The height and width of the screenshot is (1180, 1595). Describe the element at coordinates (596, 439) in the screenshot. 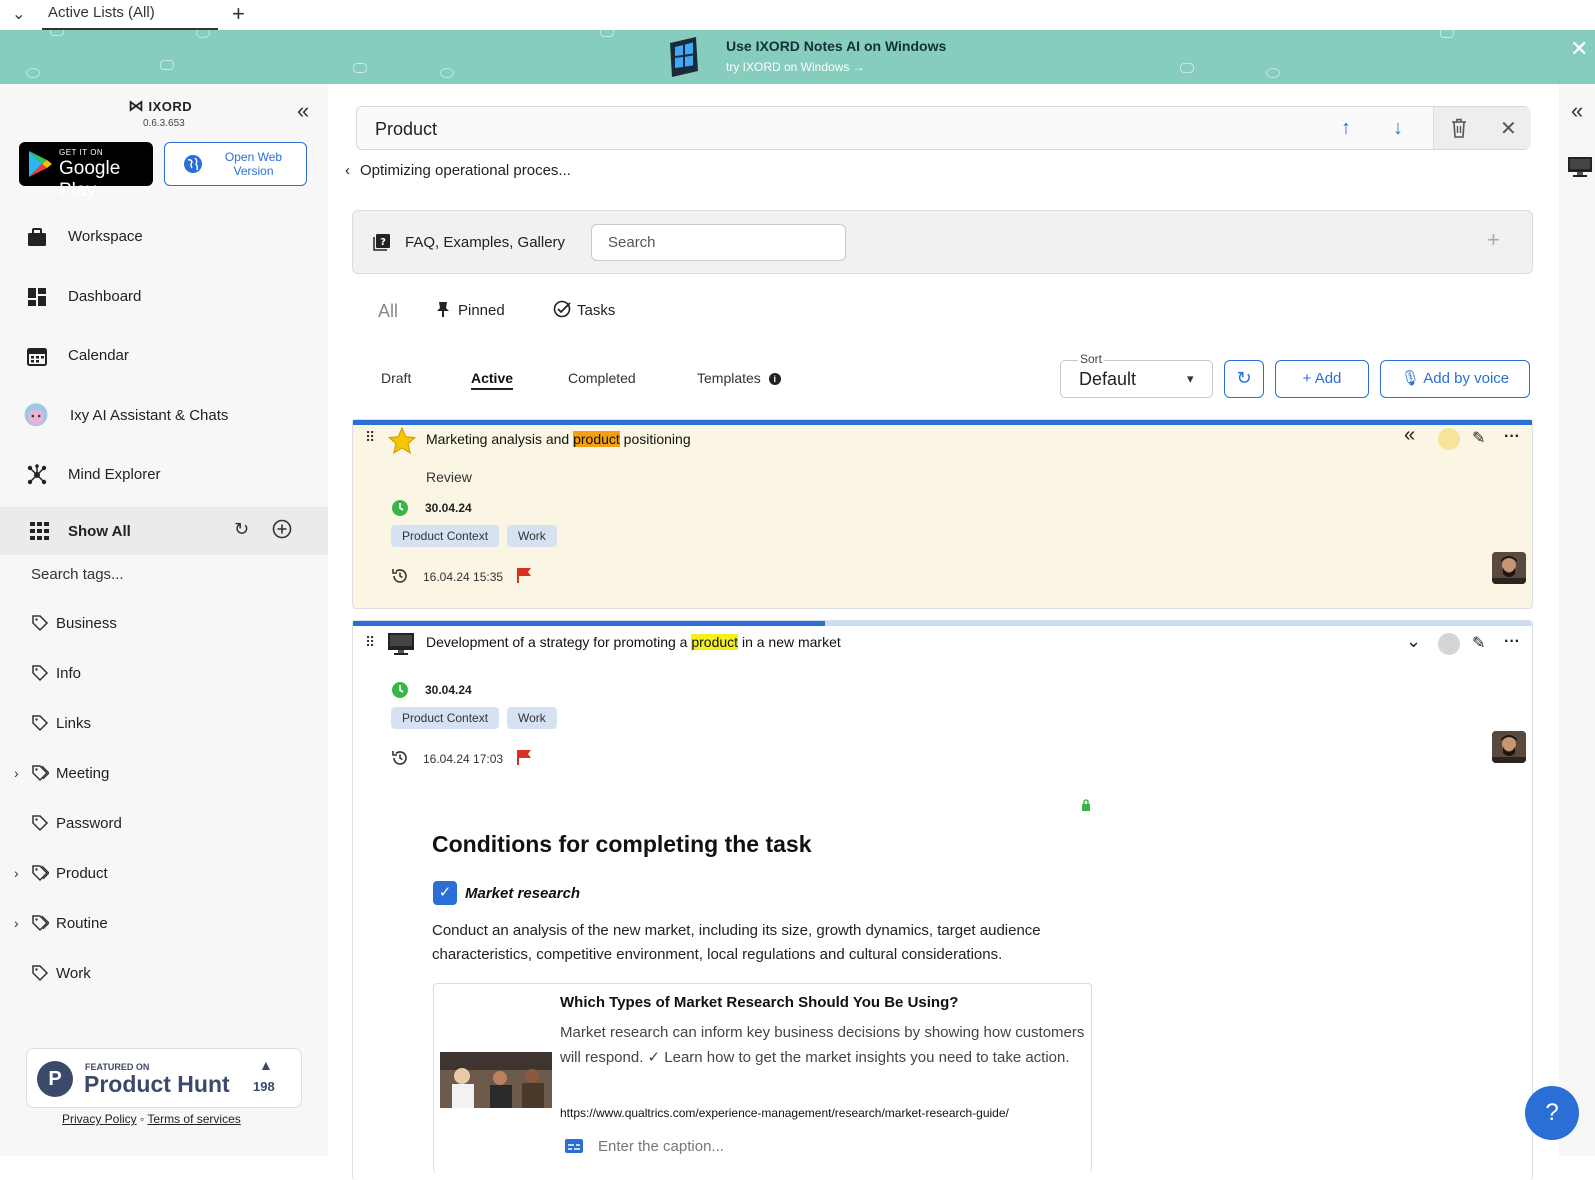

I see `search-highlight: product` at that location.